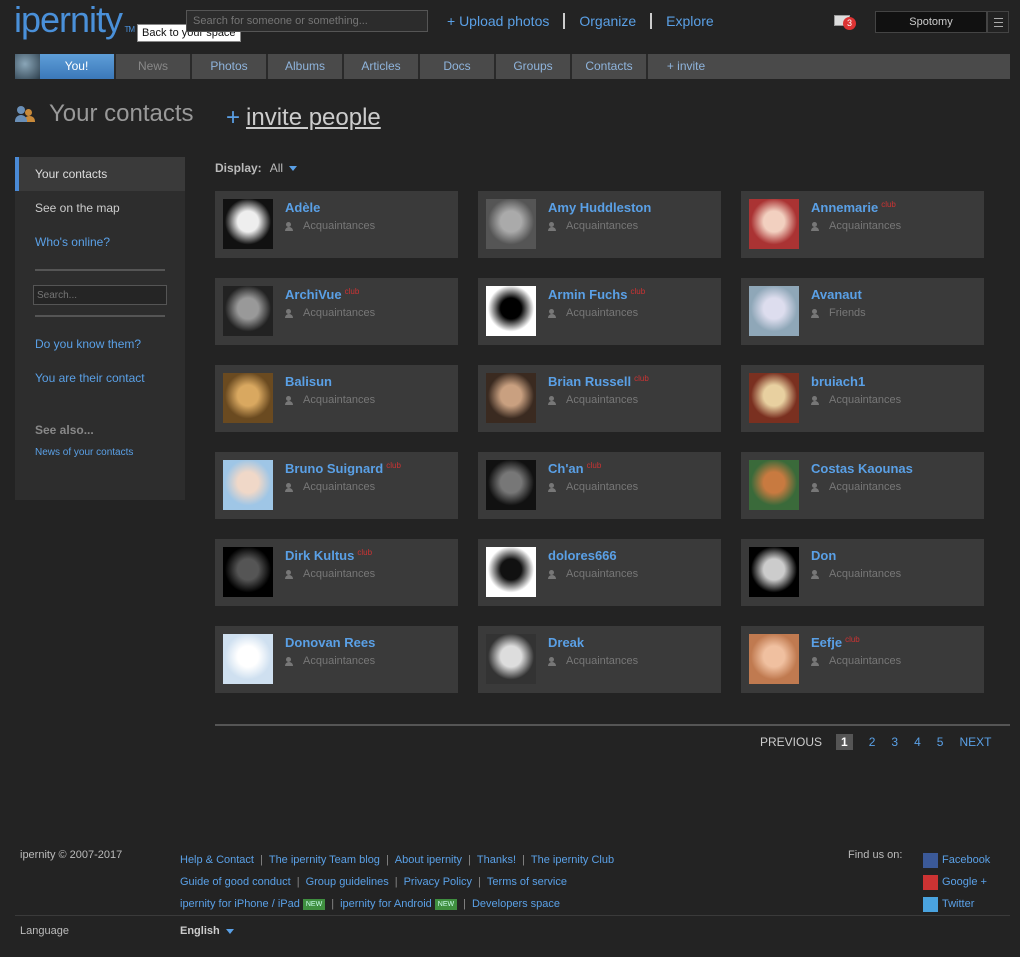  What do you see at coordinates (572, 860) in the screenshot?
I see `footer-link: The ipernity Club` at bounding box center [572, 860].